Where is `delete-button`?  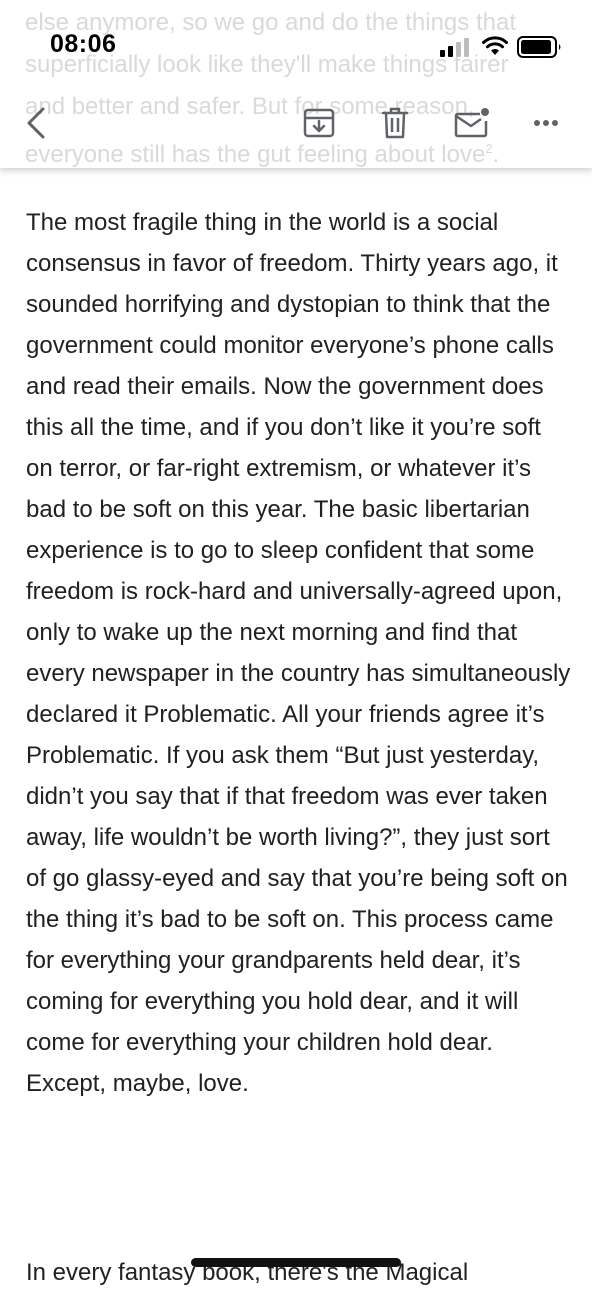
delete-button is located at coordinates (395, 123).